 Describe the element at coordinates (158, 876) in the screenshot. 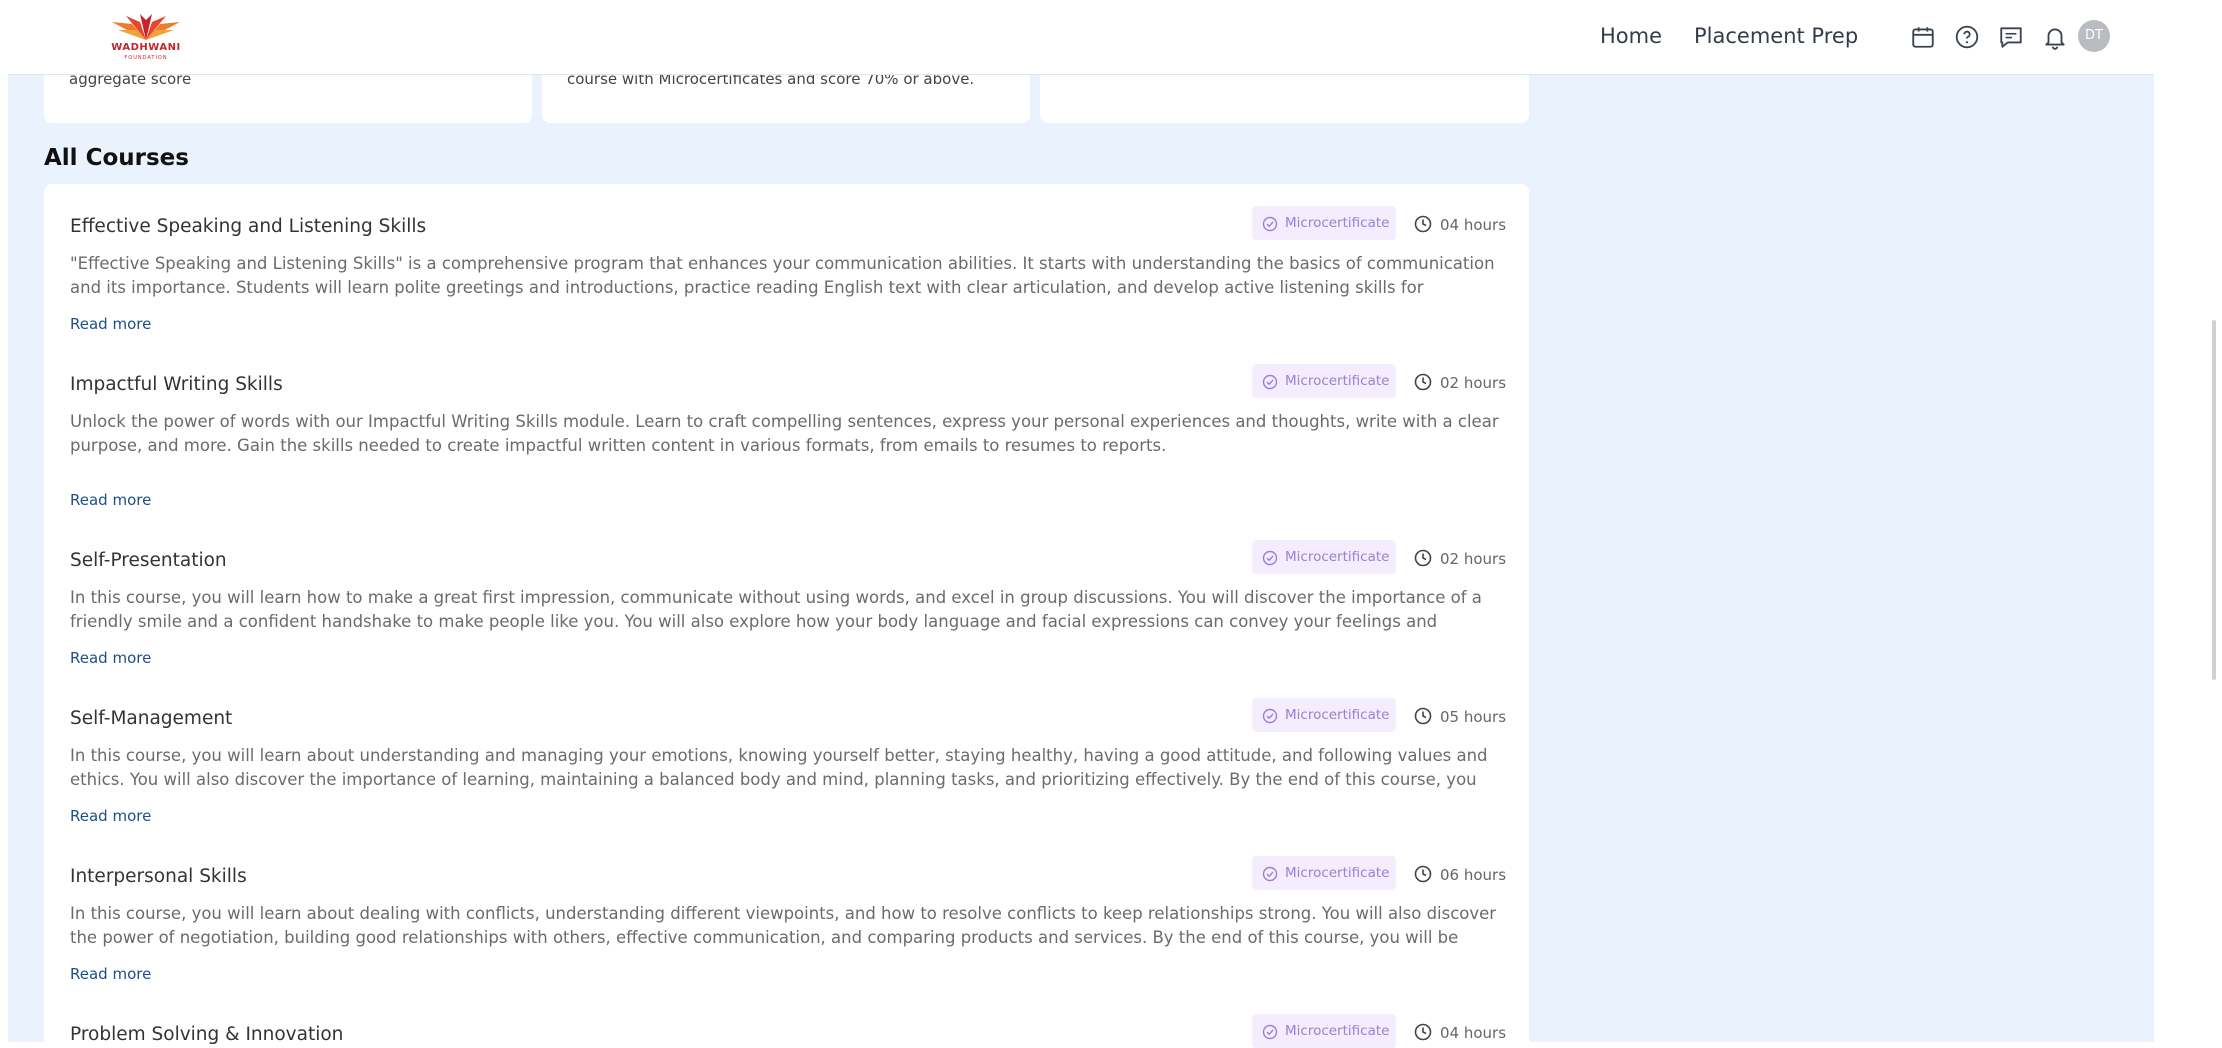

I see `course-title: Interpersonal Skills` at that location.